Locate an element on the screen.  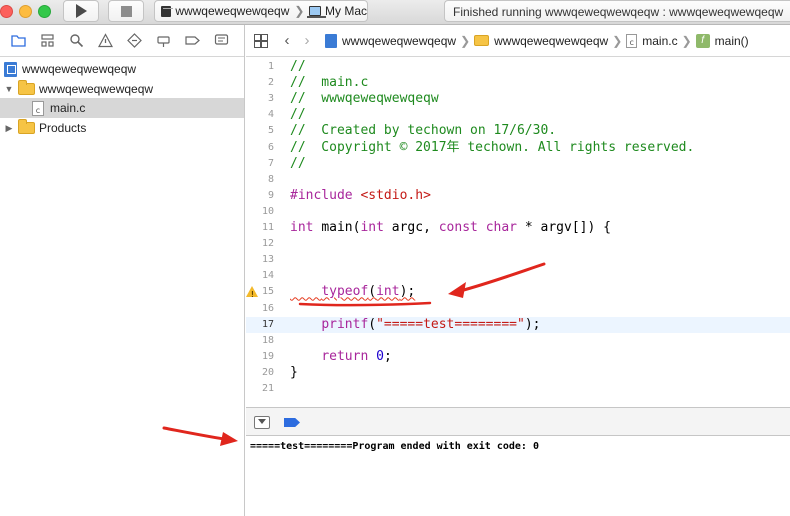
line-number: 3 is located at coordinates (270, 99).